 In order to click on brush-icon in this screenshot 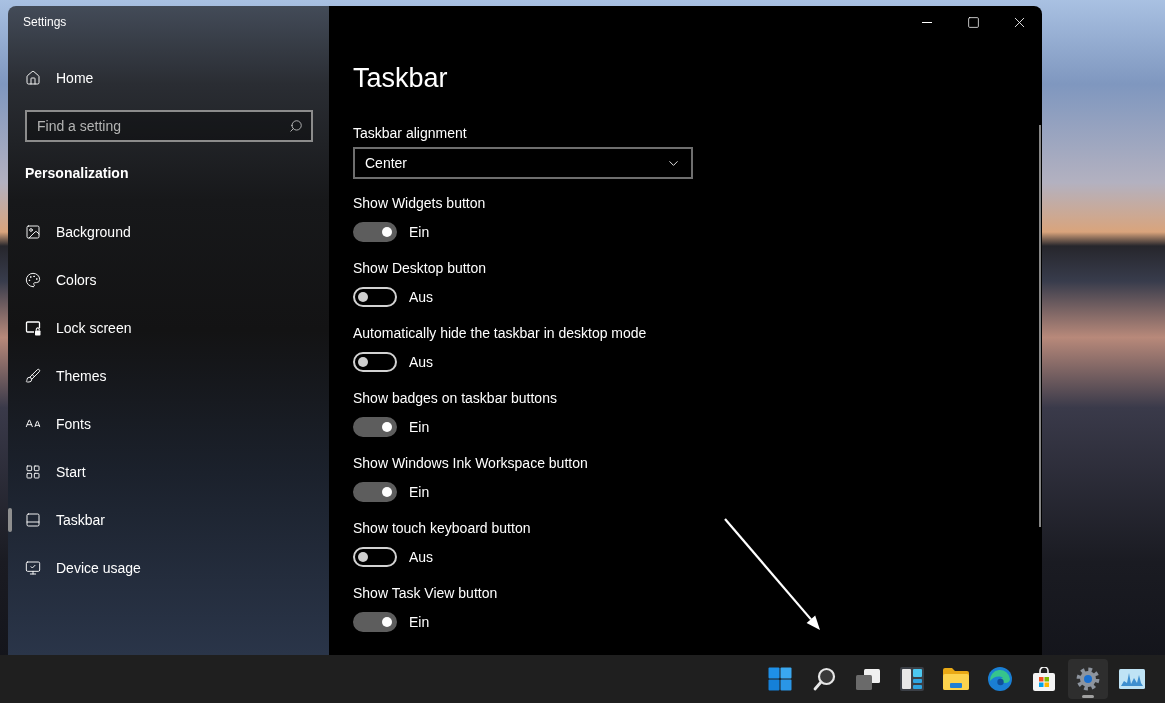, I will do `click(33, 376)`.